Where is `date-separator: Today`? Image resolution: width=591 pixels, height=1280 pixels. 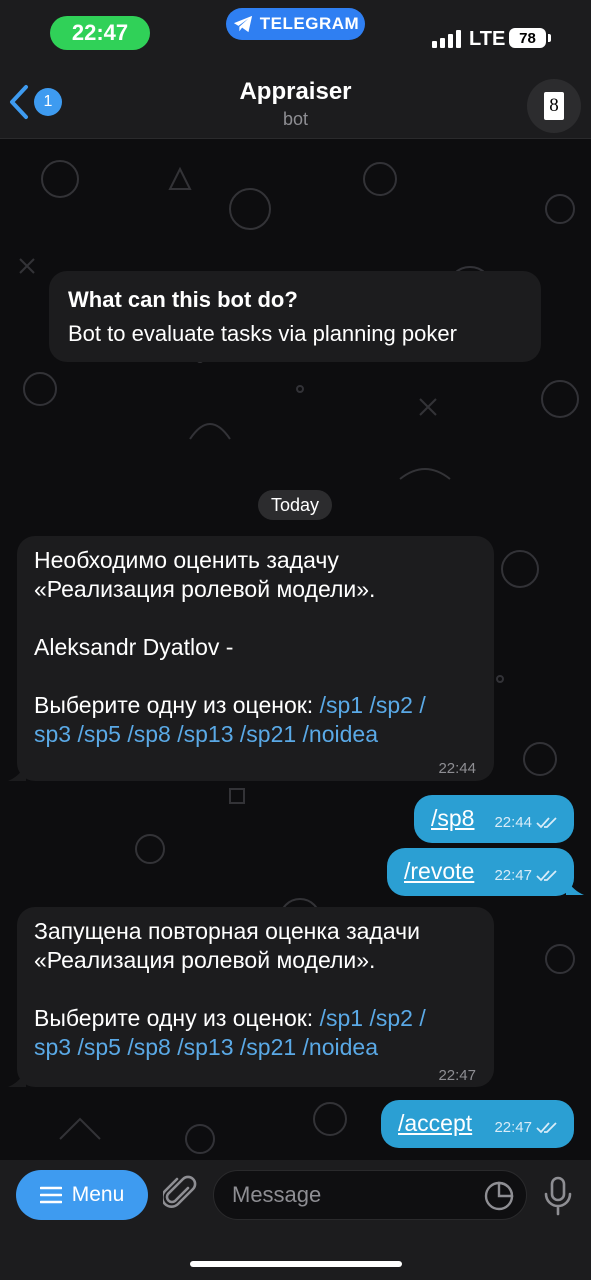 date-separator: Today is located at coordinates (295, 505).